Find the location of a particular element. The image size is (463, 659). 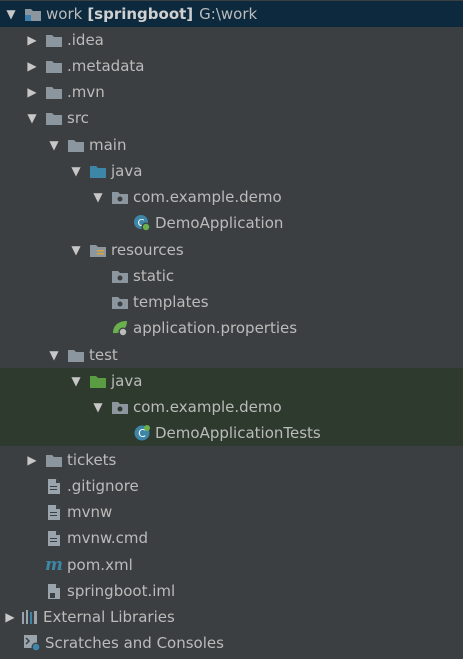

root-path: G:\work is located at coordinates (228, 14).